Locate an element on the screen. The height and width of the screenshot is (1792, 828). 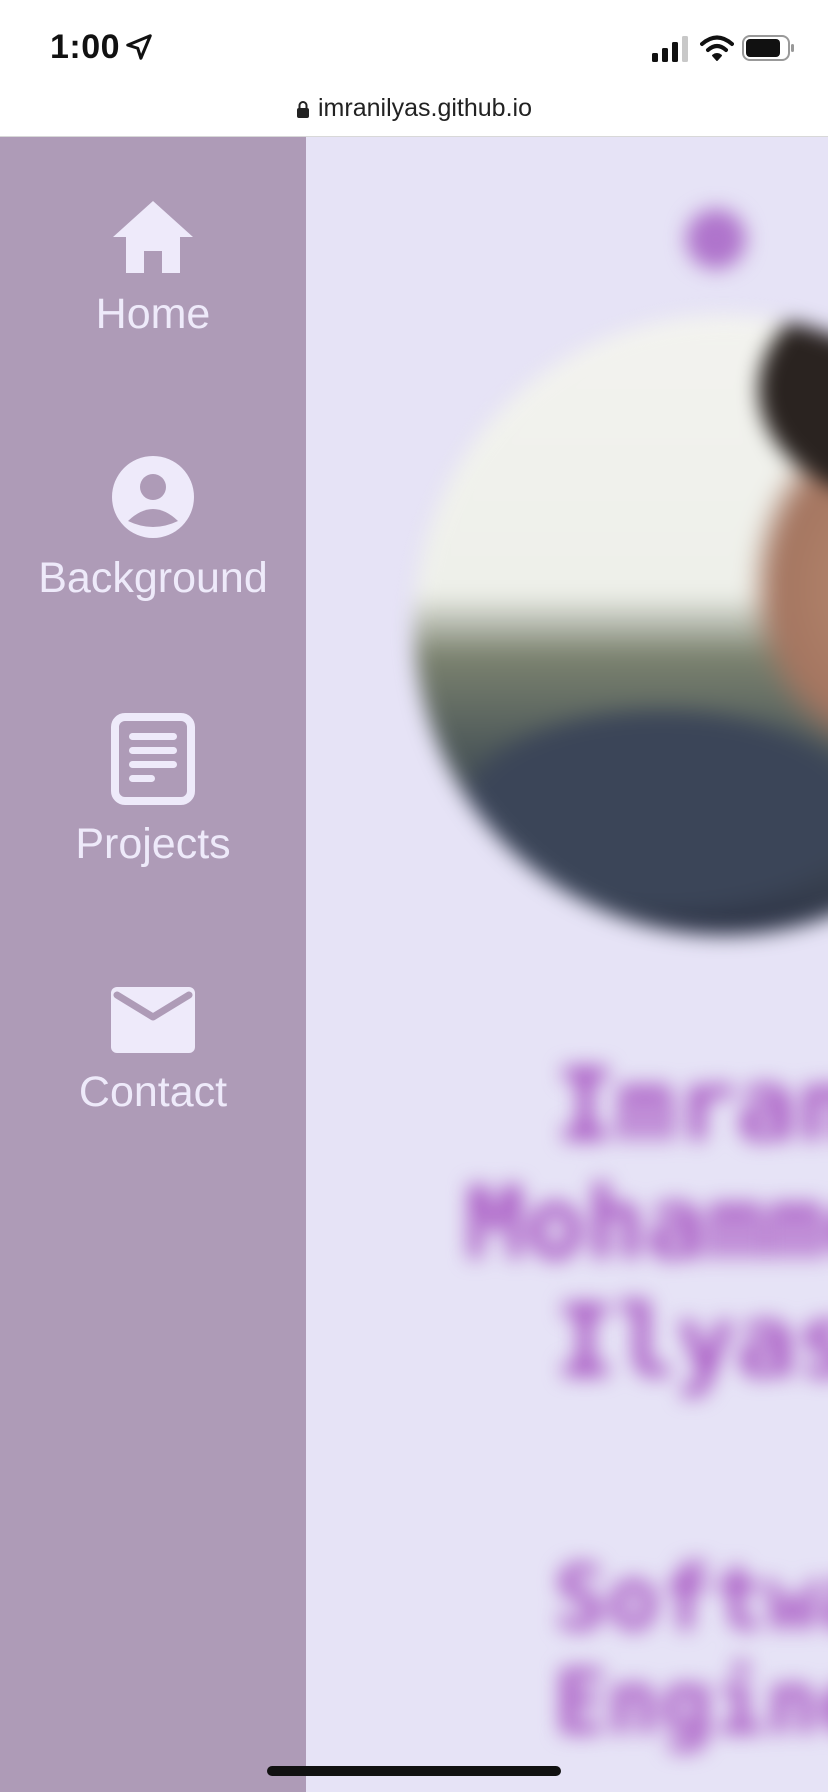
profile-name: Imran Mohammed Ilyas is located at coordinates (602, 1224).